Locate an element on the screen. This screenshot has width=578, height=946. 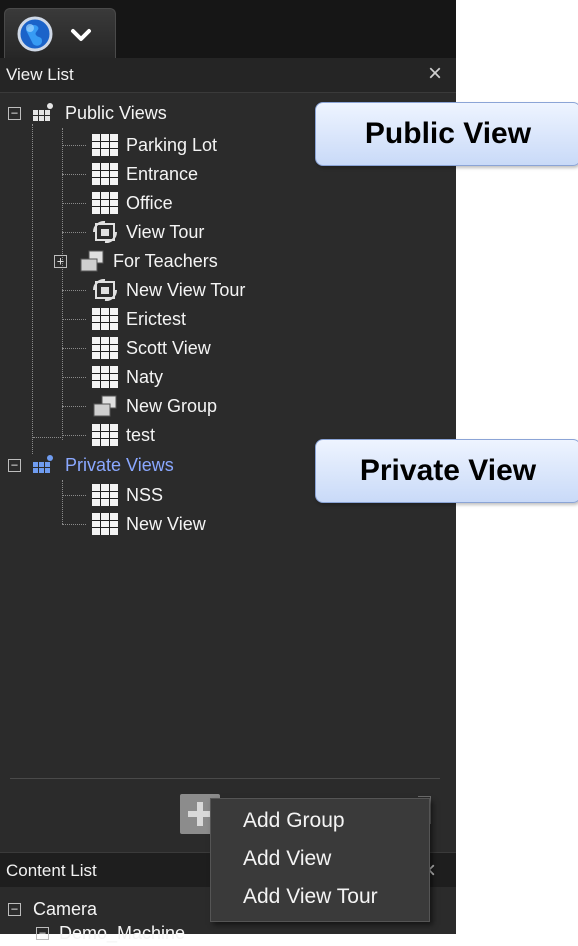
tree-item-label: Demo_Machine is located at coordinates (122, 932).